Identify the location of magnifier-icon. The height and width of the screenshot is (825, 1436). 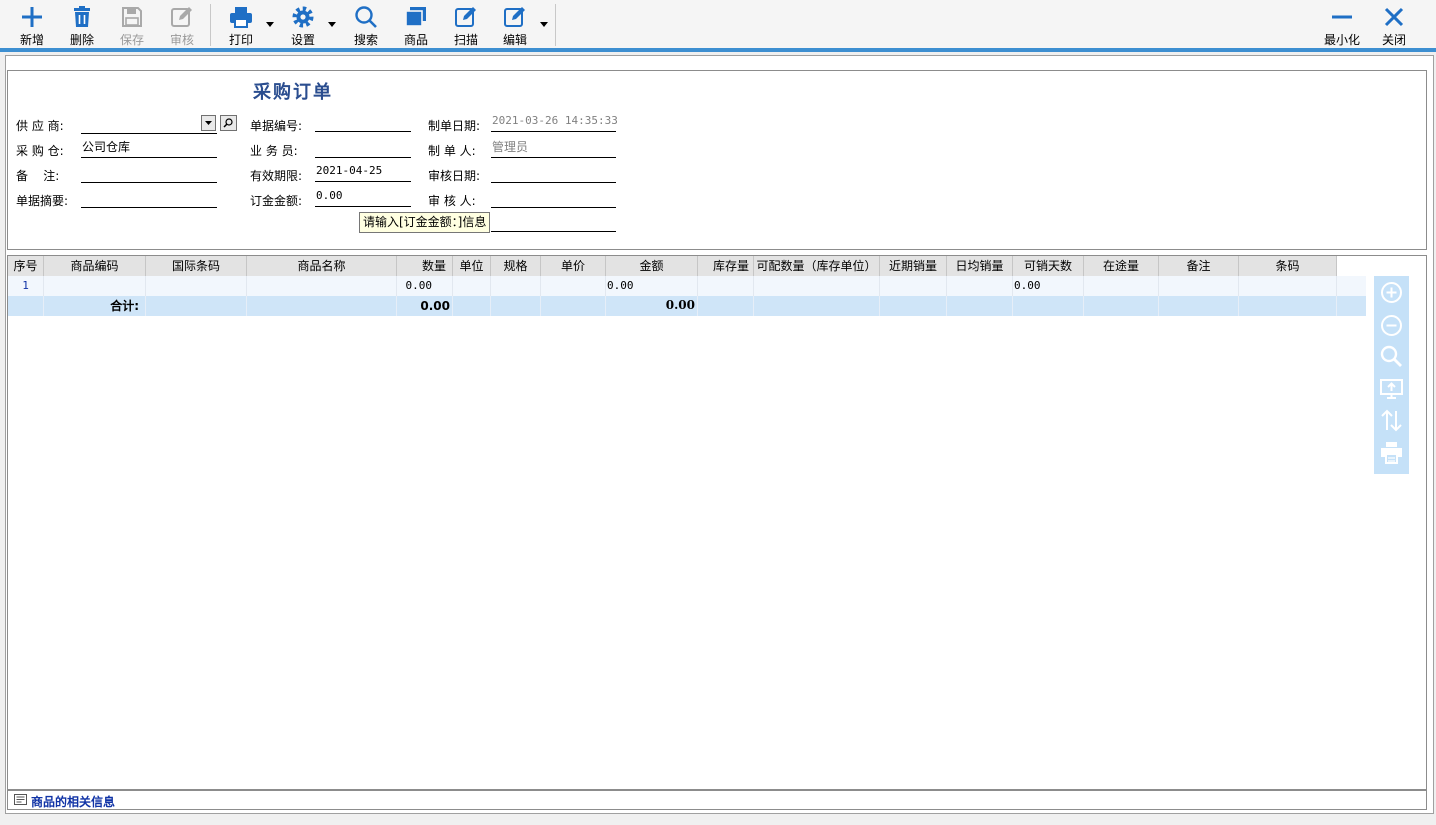
(228, 123).